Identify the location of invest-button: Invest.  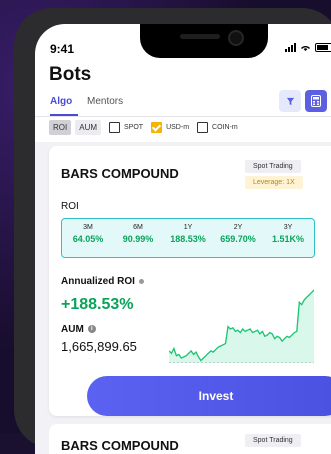
(209, 396).